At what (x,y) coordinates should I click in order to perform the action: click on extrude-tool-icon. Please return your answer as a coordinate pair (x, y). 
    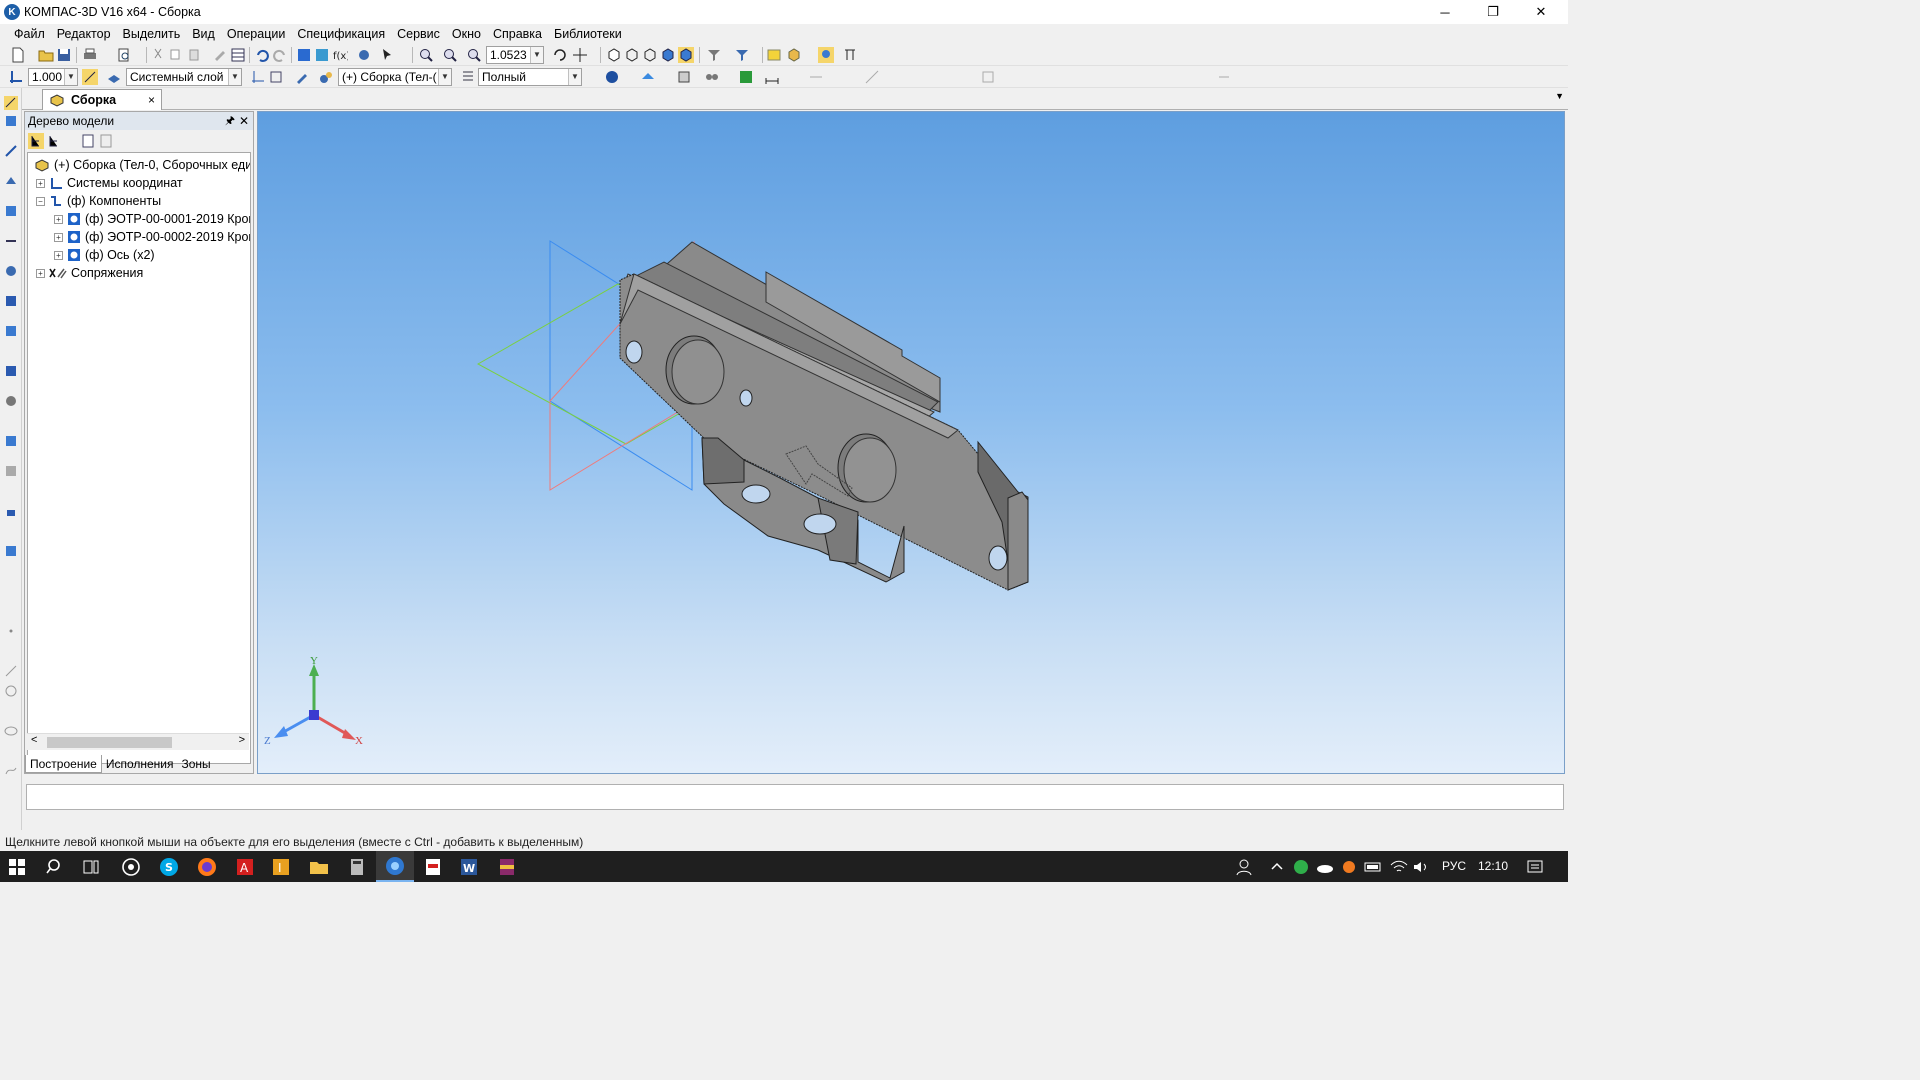
    Looking at the image, I should click on (11, 441).